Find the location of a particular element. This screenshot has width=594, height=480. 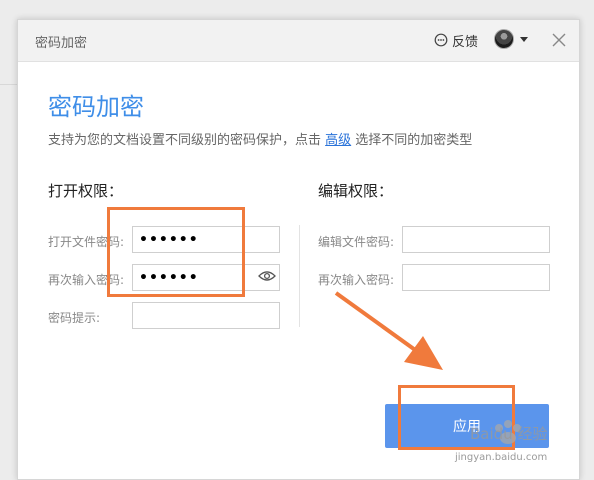

description-text-tail: 选择不同的加密类型 is located at coordinates (412, 140).